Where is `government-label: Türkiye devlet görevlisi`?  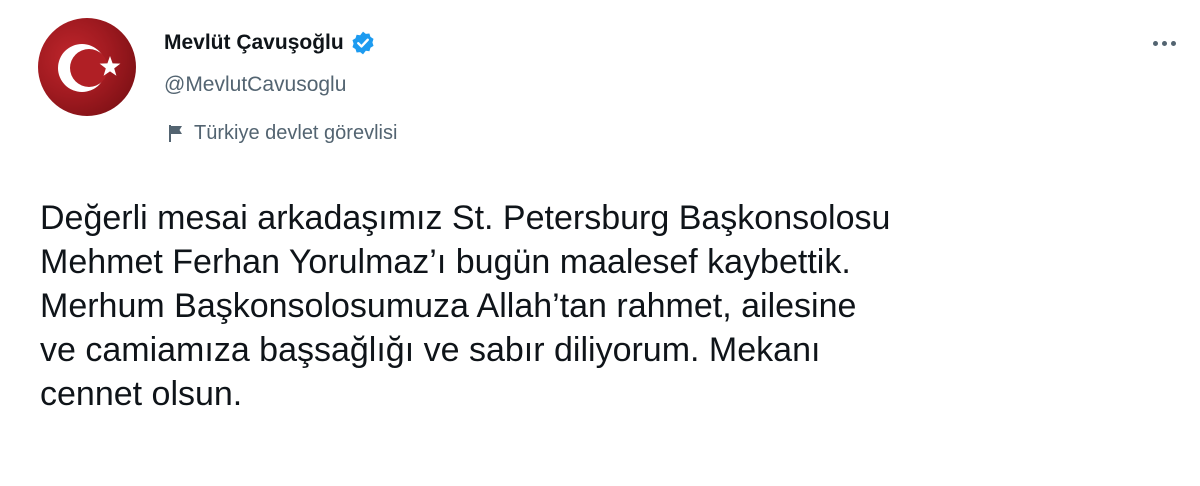
government-label: Türkiye devlet görevlisi is located at coordinates (281, 133).